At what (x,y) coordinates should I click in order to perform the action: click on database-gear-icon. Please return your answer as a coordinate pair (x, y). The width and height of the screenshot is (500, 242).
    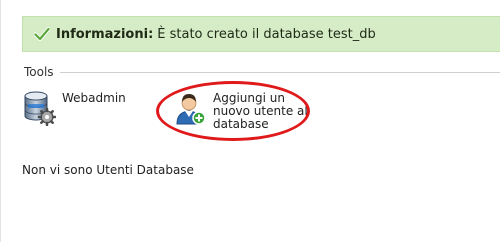
    Looking at the image, I should click on (40, 108).